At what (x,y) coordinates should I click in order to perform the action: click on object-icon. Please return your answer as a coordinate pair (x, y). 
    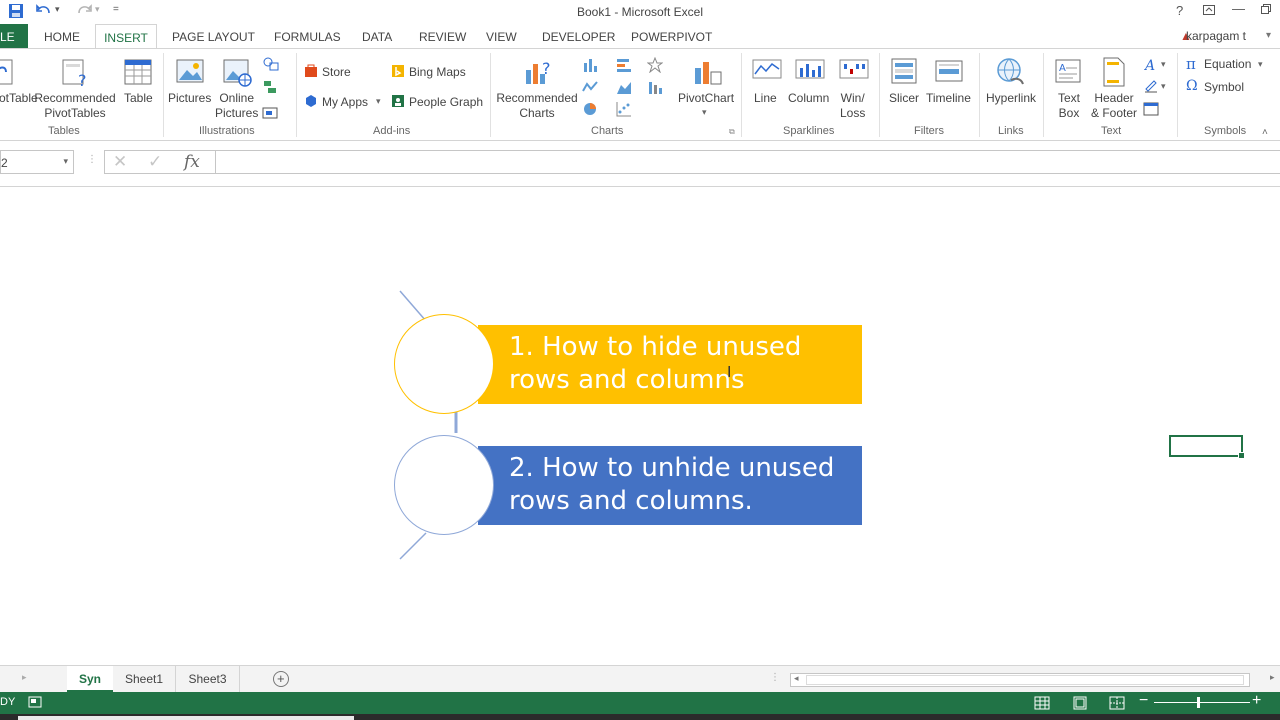
    Looking at the image, I should click on (1151, 109).